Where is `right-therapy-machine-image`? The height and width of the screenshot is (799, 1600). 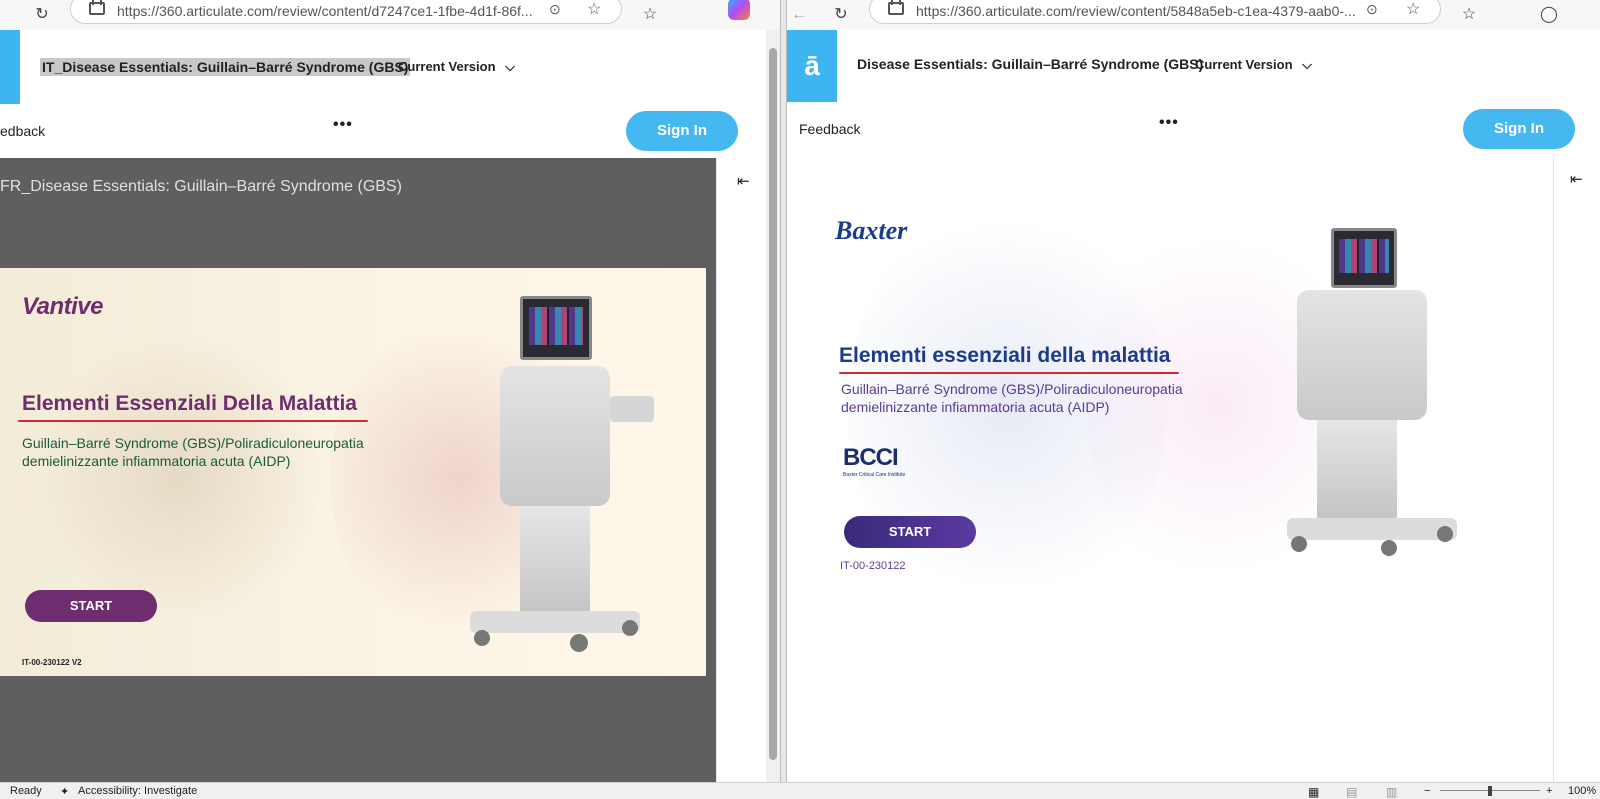 right-therapy-machine-image is located at coordinates (1377, 398).